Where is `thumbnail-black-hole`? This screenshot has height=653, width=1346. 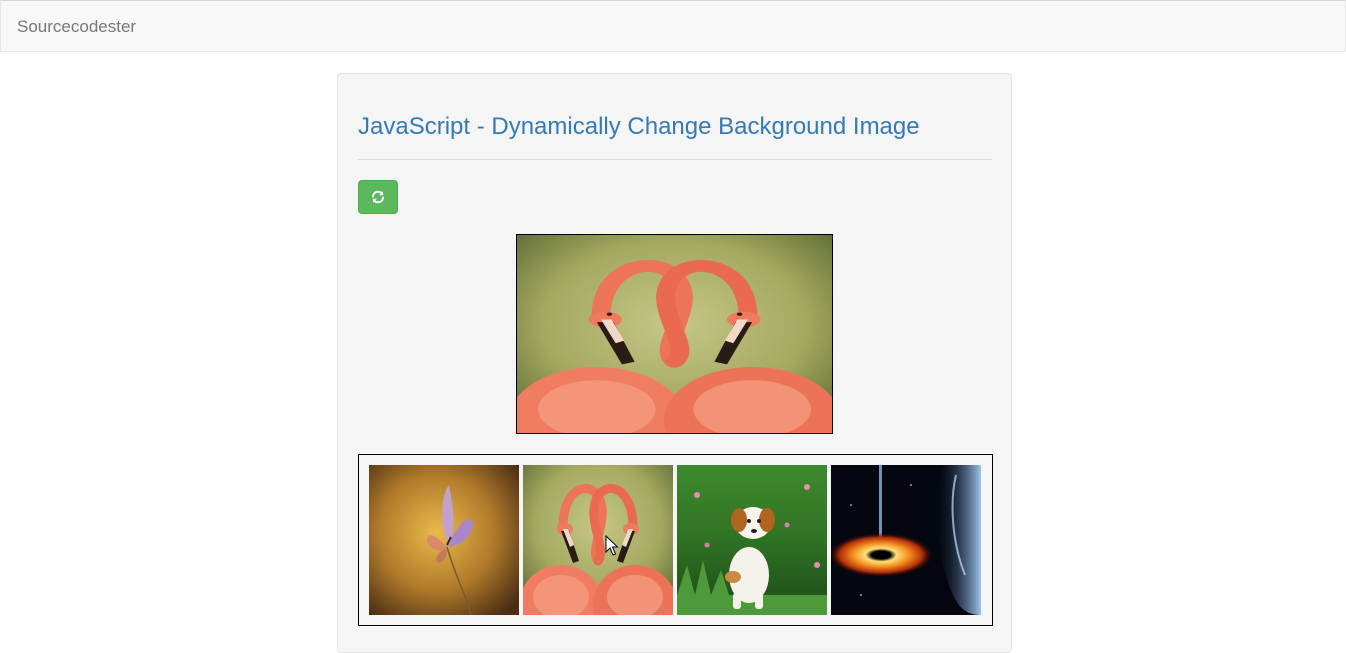 thumbnail-black-hole is located at coordinates (906, 540).